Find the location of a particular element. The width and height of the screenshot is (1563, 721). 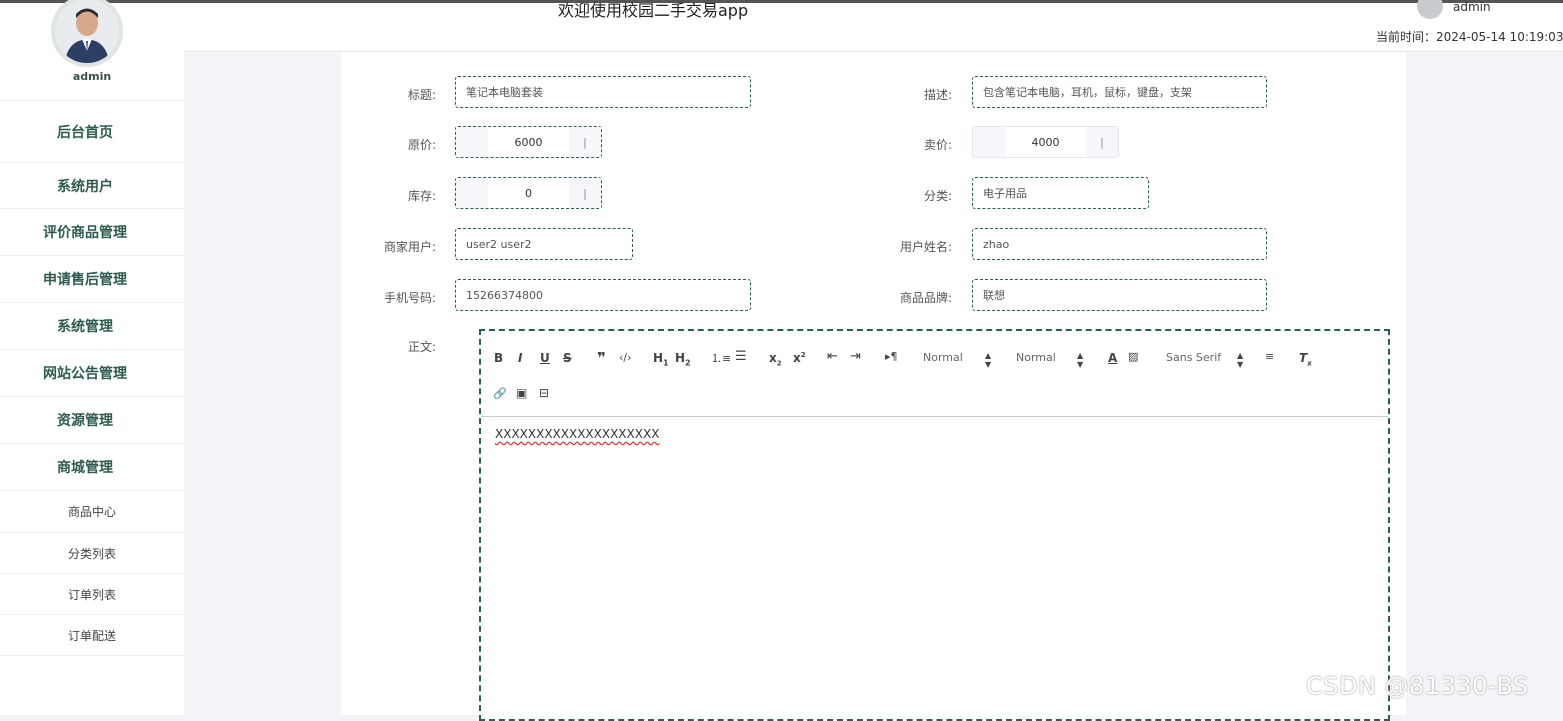

header-select-arrow-icon: ▲ ▼ is located at coordinates (988, 360).